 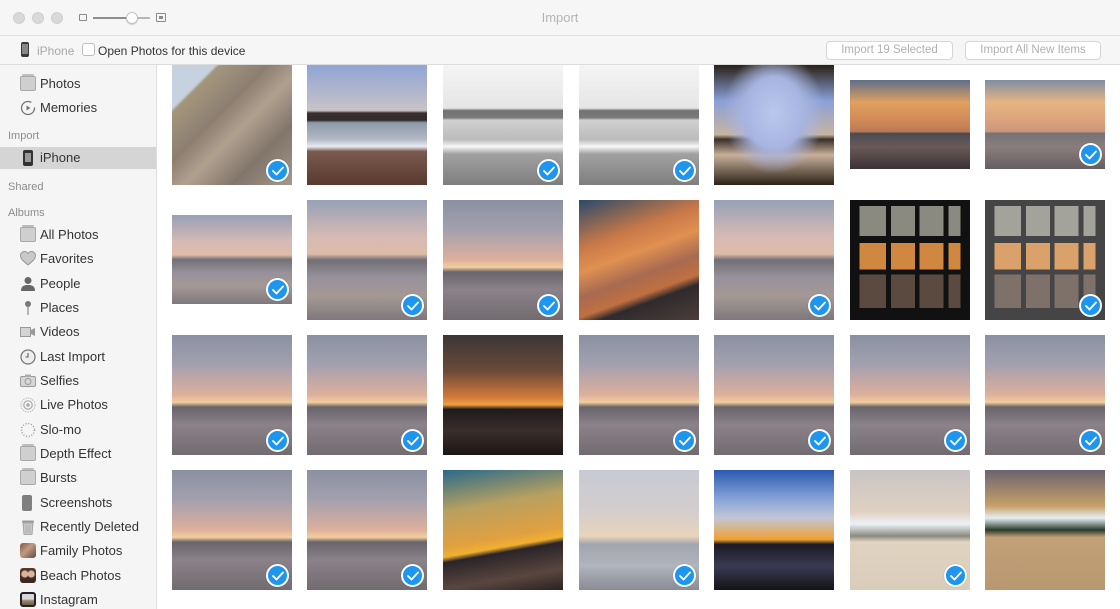 What do you see at coordinates (1033, 50) in the screenshot?
I see `import-all-button: Import All New Items` at bounding box center [1033, 50].